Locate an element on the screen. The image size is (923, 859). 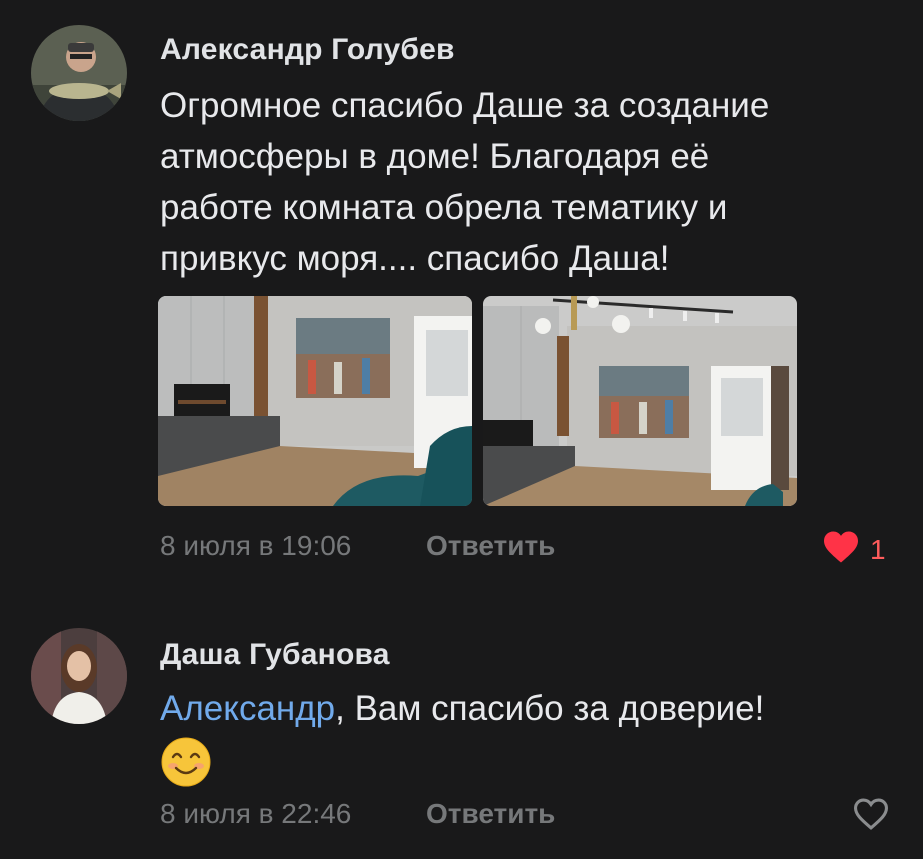
comment-text-line: Огромное спасибо Даше за создание is located at coordinates (465, 105).